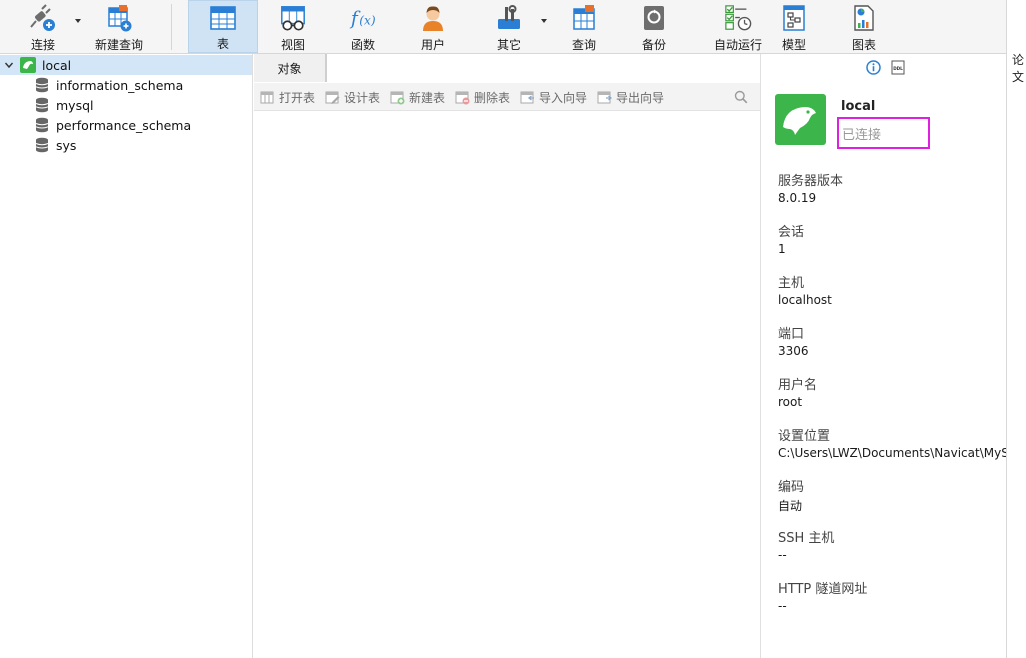 The width and height of the screenshot is (1026, 658). I want to click on new-table-button: 新建表, so click(417, 97).